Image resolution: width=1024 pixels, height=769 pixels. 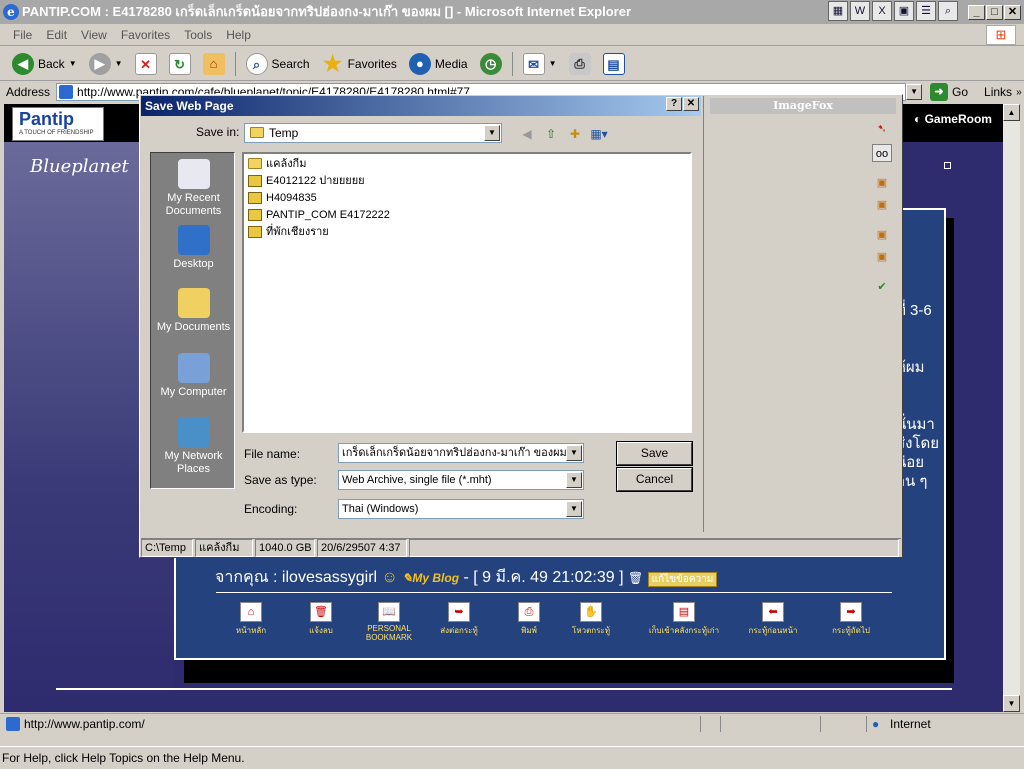 I want to click on trash-icon: 🗑, so click(x=635, y=578).